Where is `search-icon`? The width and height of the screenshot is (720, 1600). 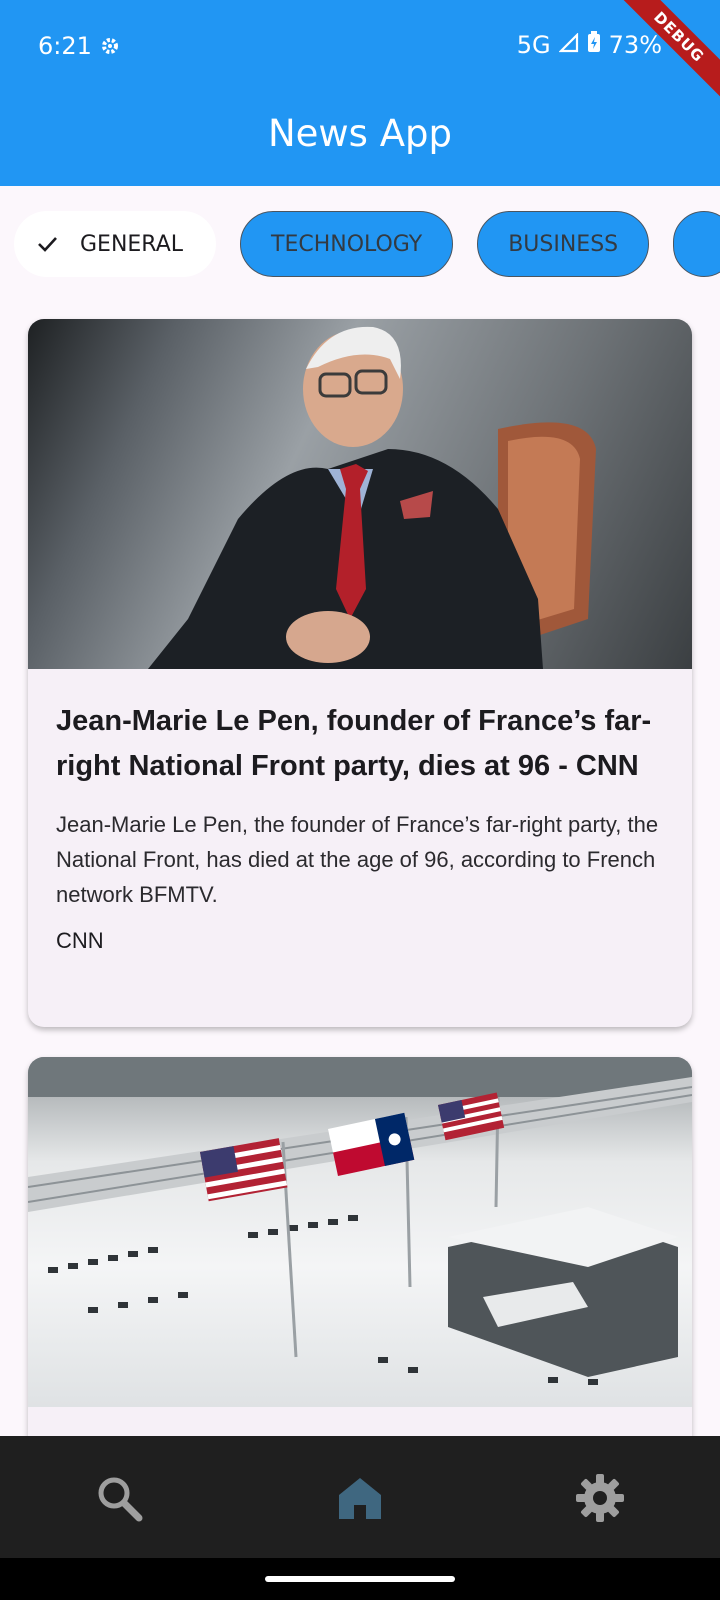 search-icon is located at coordinates (119, 1500).